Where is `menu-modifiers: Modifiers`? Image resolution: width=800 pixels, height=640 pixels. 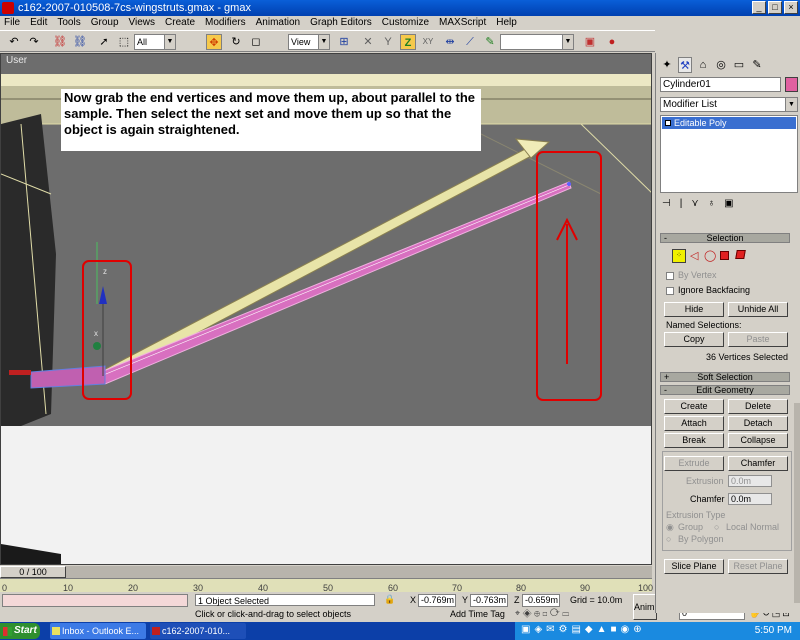 menu-modifiers: Modifiers is located at coordinates (225, 23).